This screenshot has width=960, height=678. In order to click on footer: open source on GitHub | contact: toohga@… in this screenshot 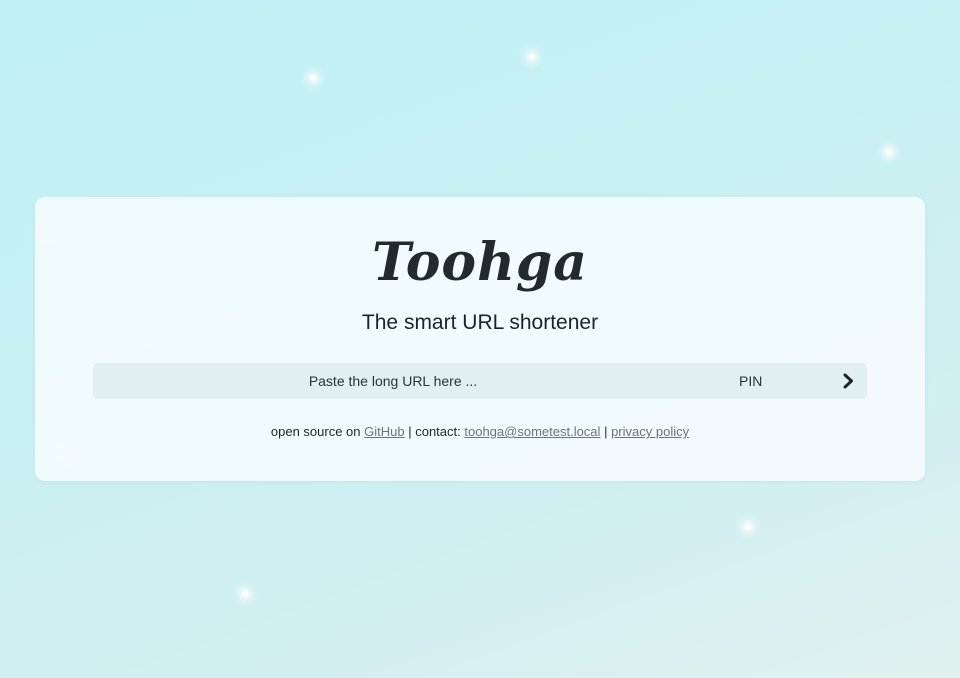, I will do `click(480, 432)`.